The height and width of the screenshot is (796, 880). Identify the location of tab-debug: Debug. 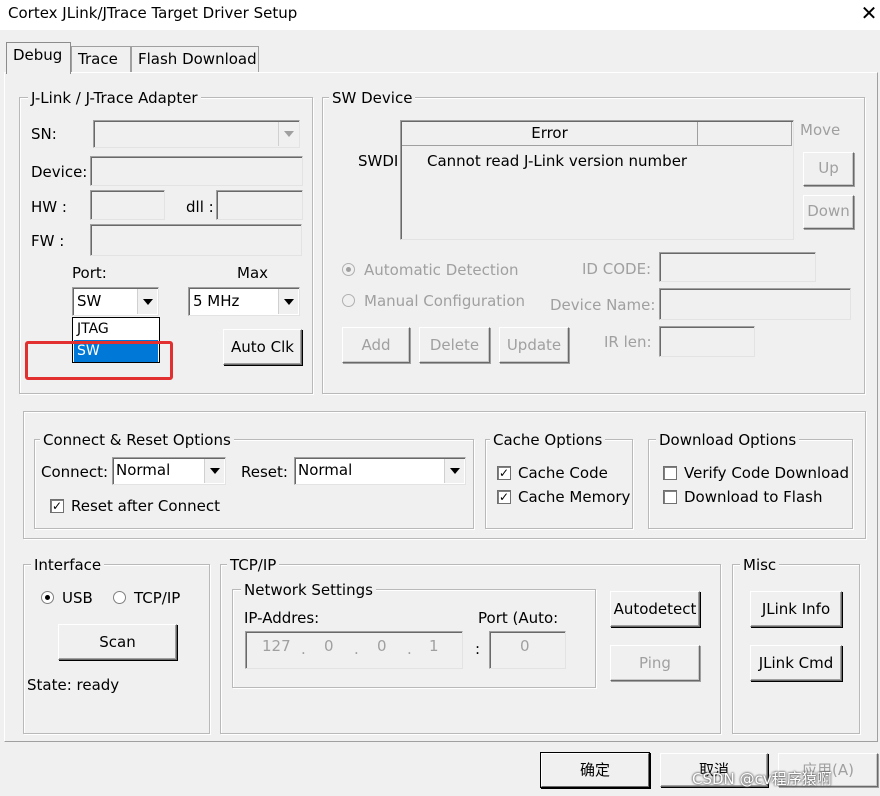
(38, 58).